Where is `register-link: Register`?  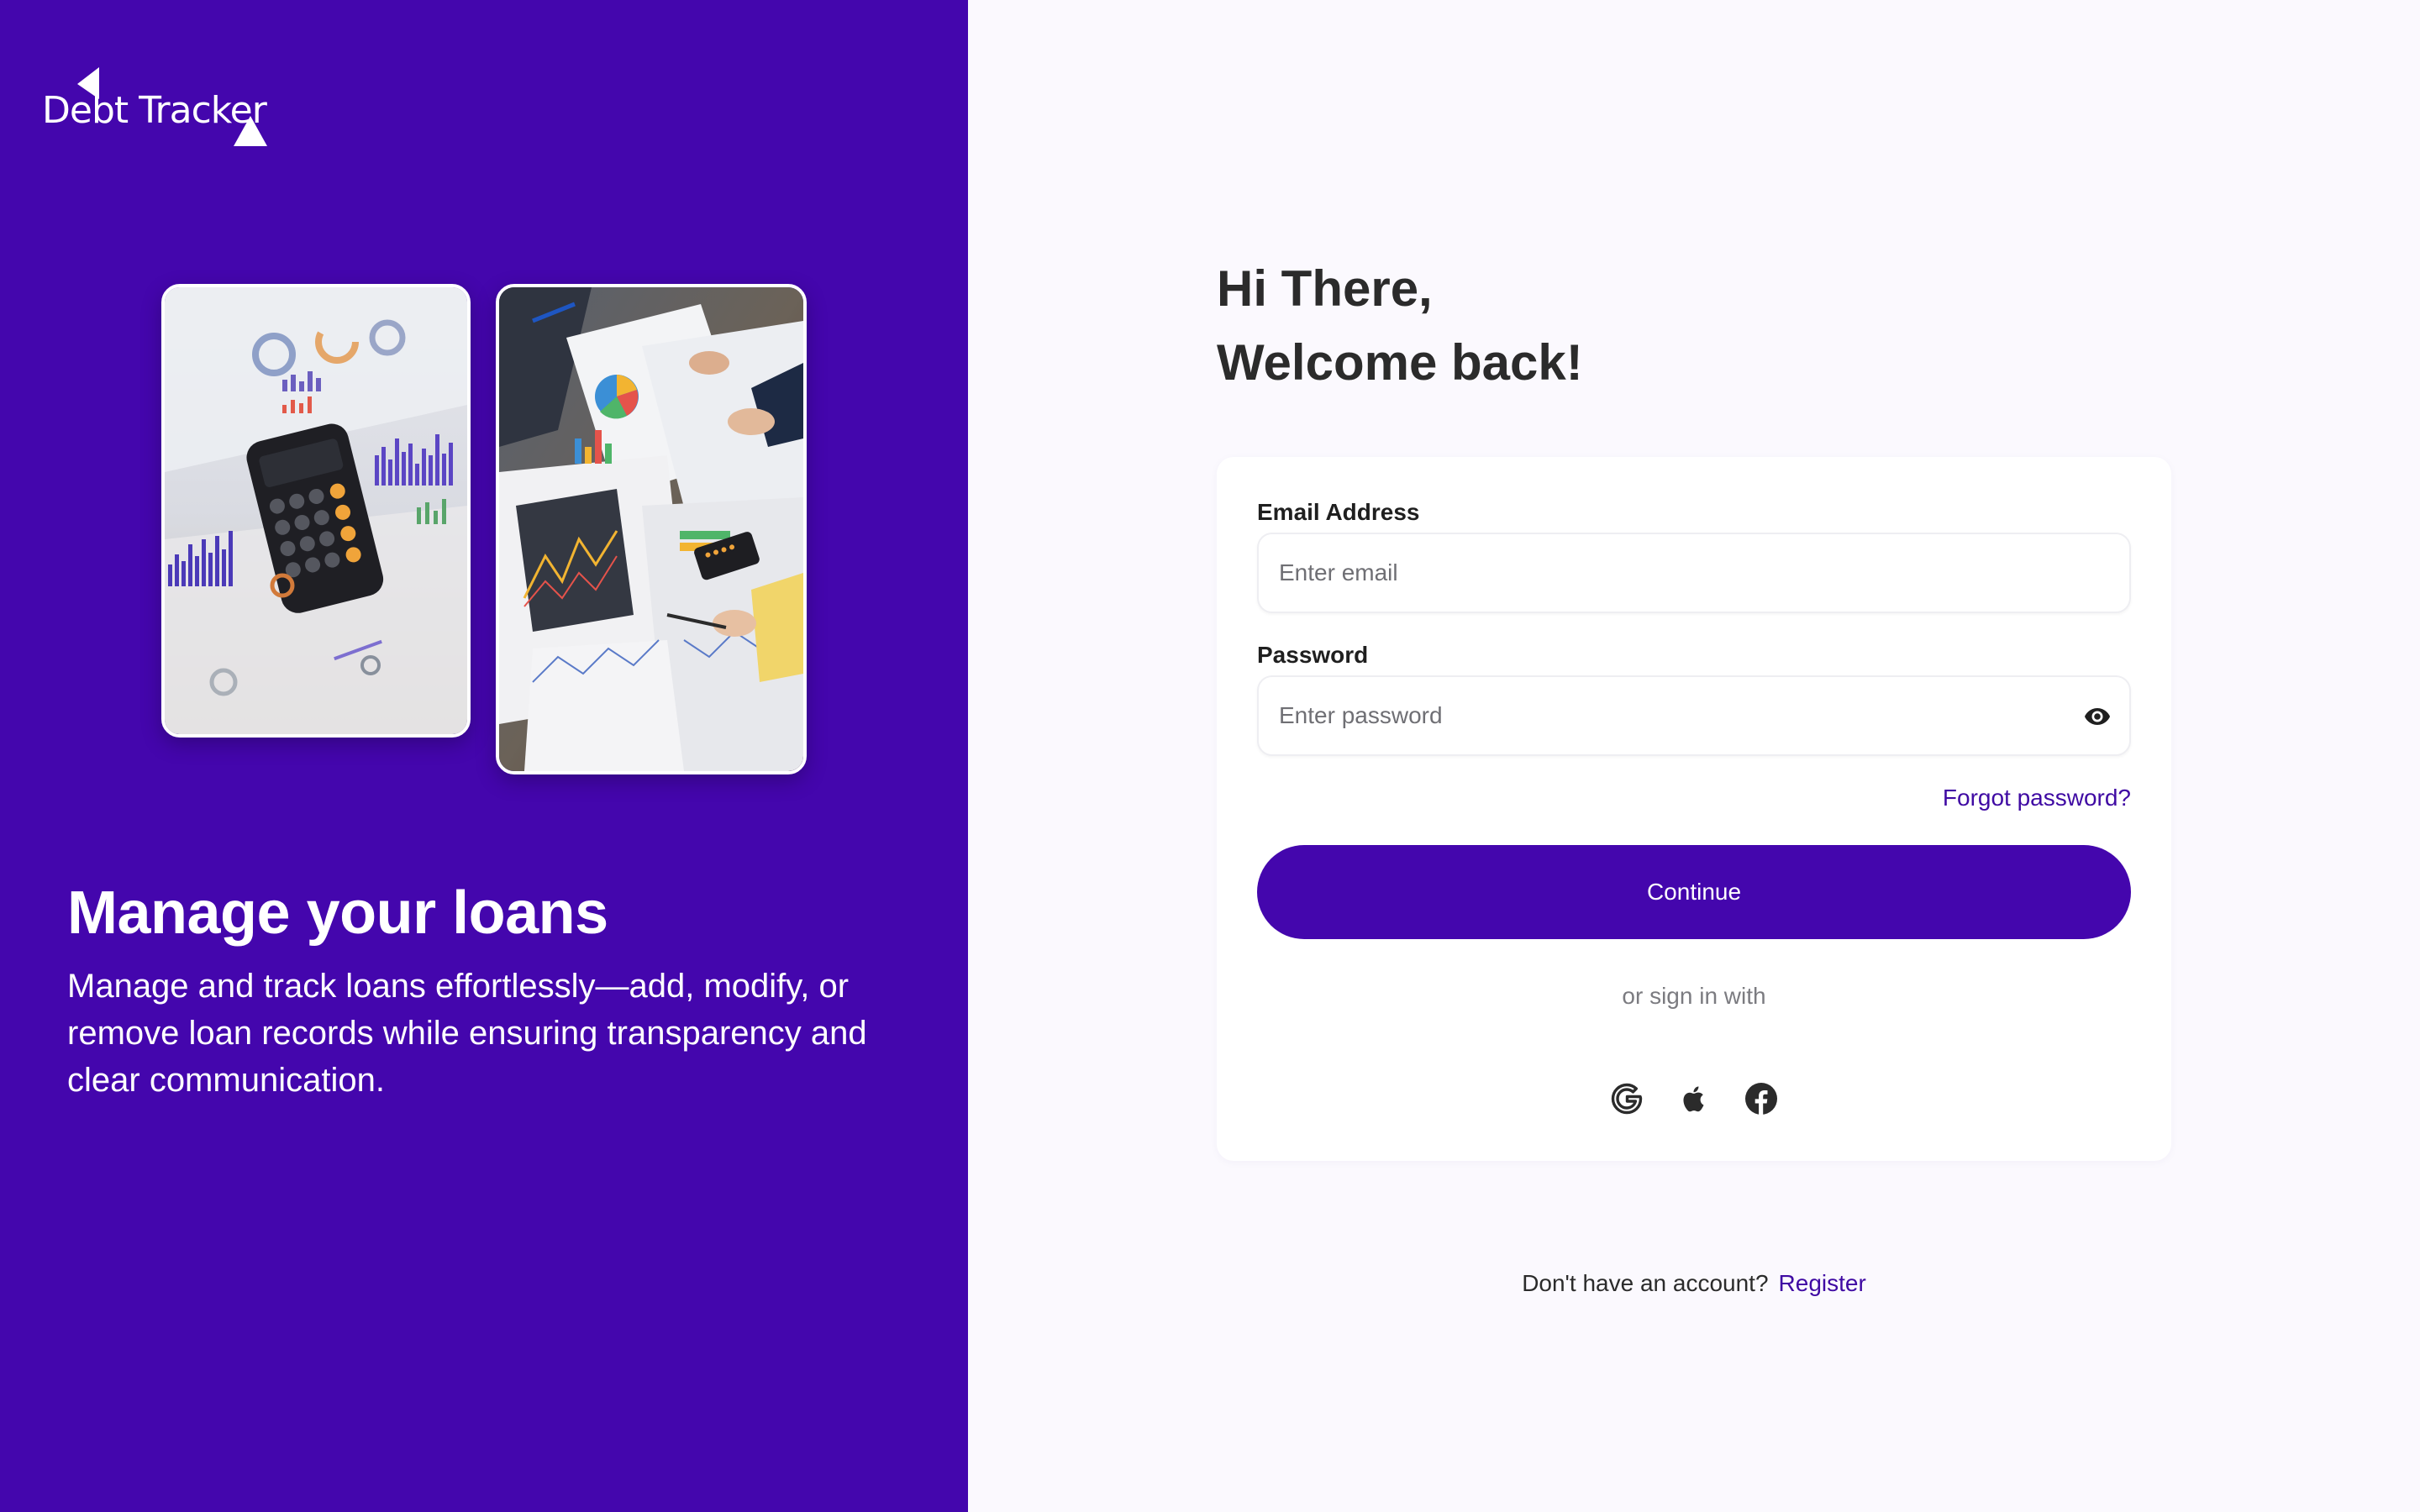 register-link: Register is located at coordinates (1822, 1283).